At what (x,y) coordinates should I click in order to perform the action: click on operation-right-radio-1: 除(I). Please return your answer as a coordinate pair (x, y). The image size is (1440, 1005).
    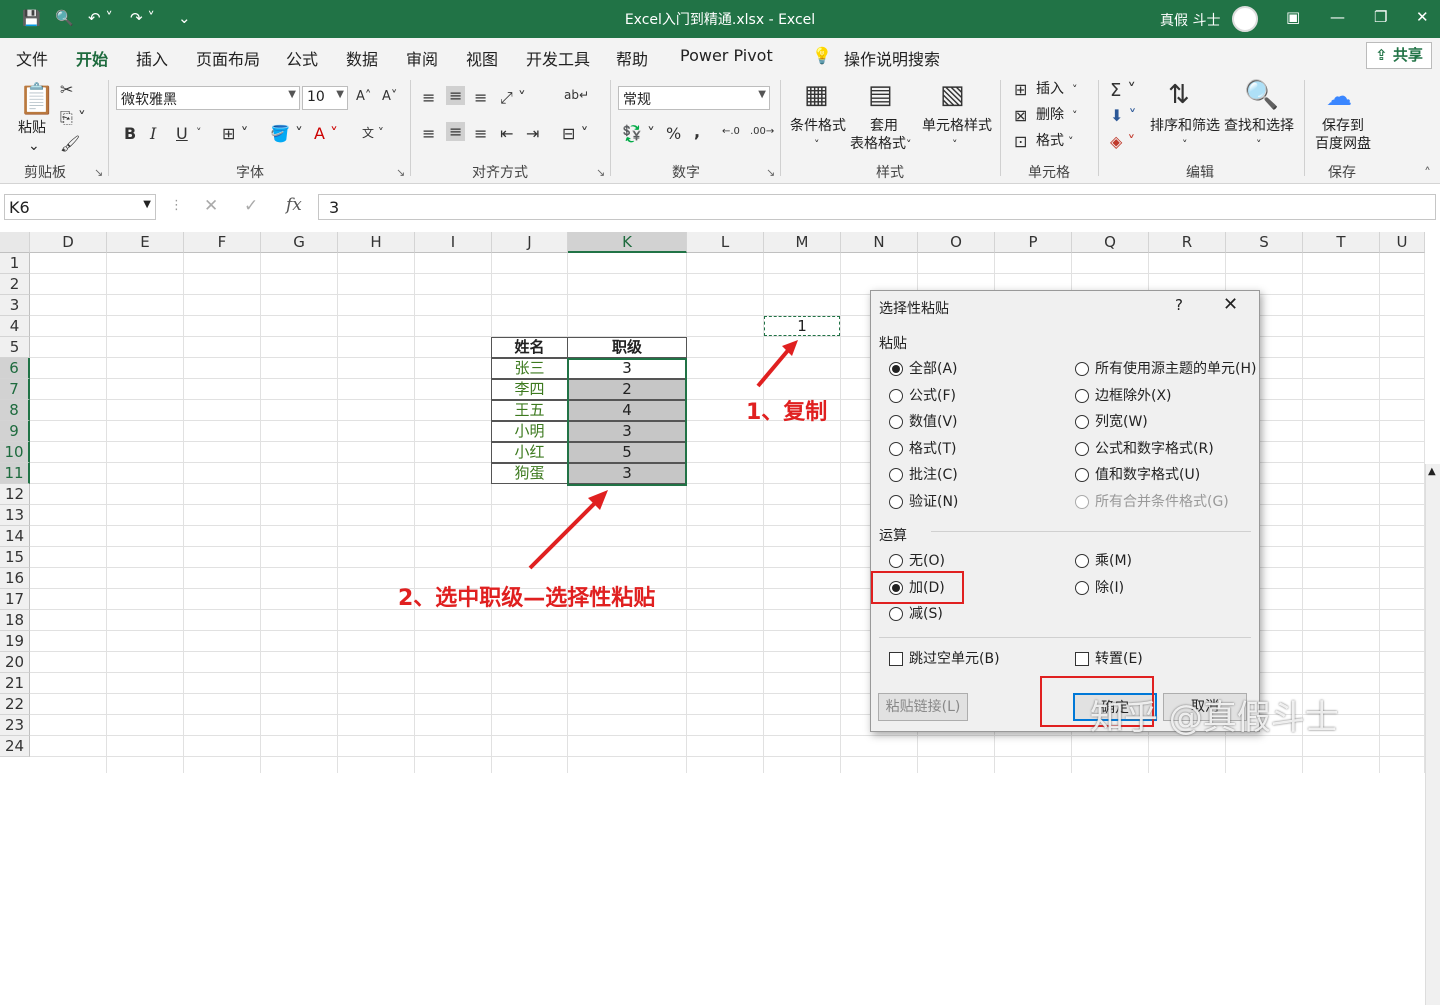
    Looking at the image, I should click on (1099, 588).